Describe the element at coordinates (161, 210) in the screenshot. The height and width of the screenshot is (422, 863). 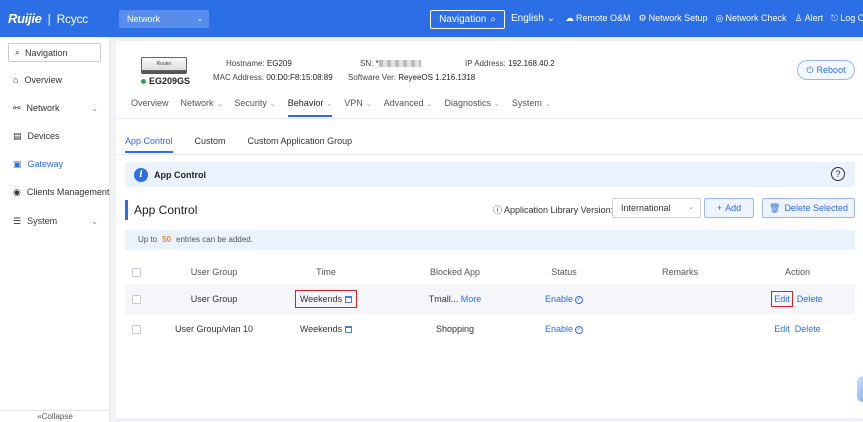
I see `section-title: App Control` at that location.